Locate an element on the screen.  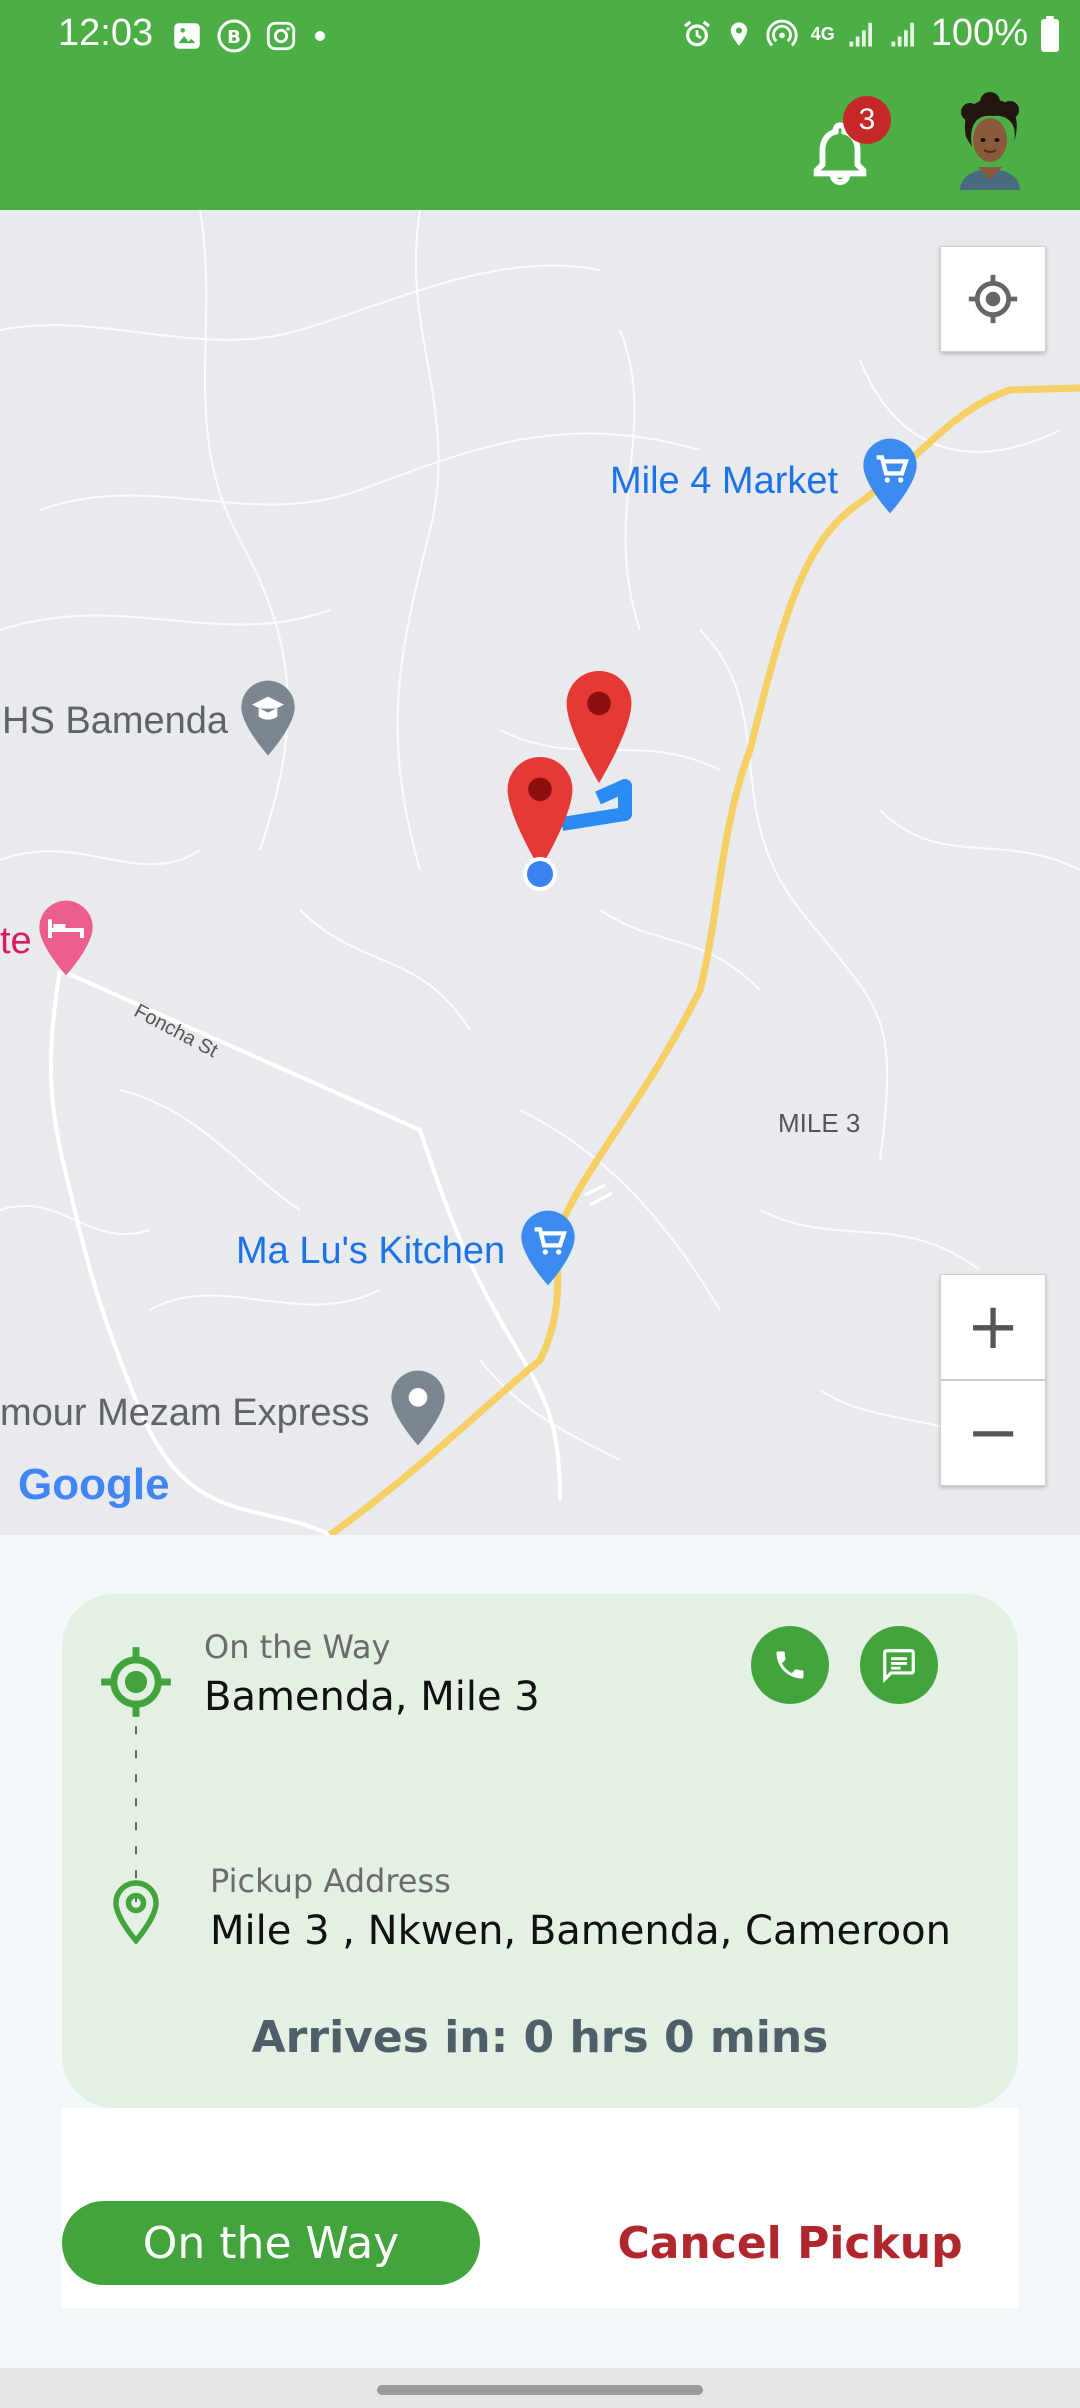
network-type: 4G is located at coordinates (822, 33).